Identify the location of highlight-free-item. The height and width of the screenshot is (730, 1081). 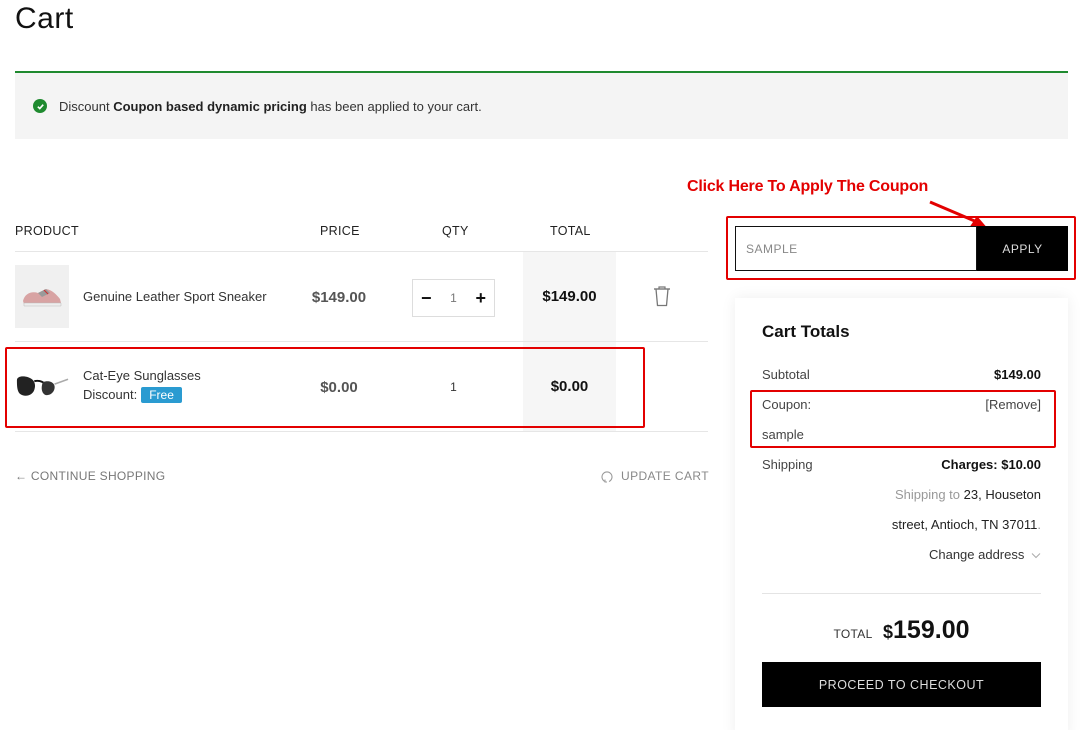
(325, 387).